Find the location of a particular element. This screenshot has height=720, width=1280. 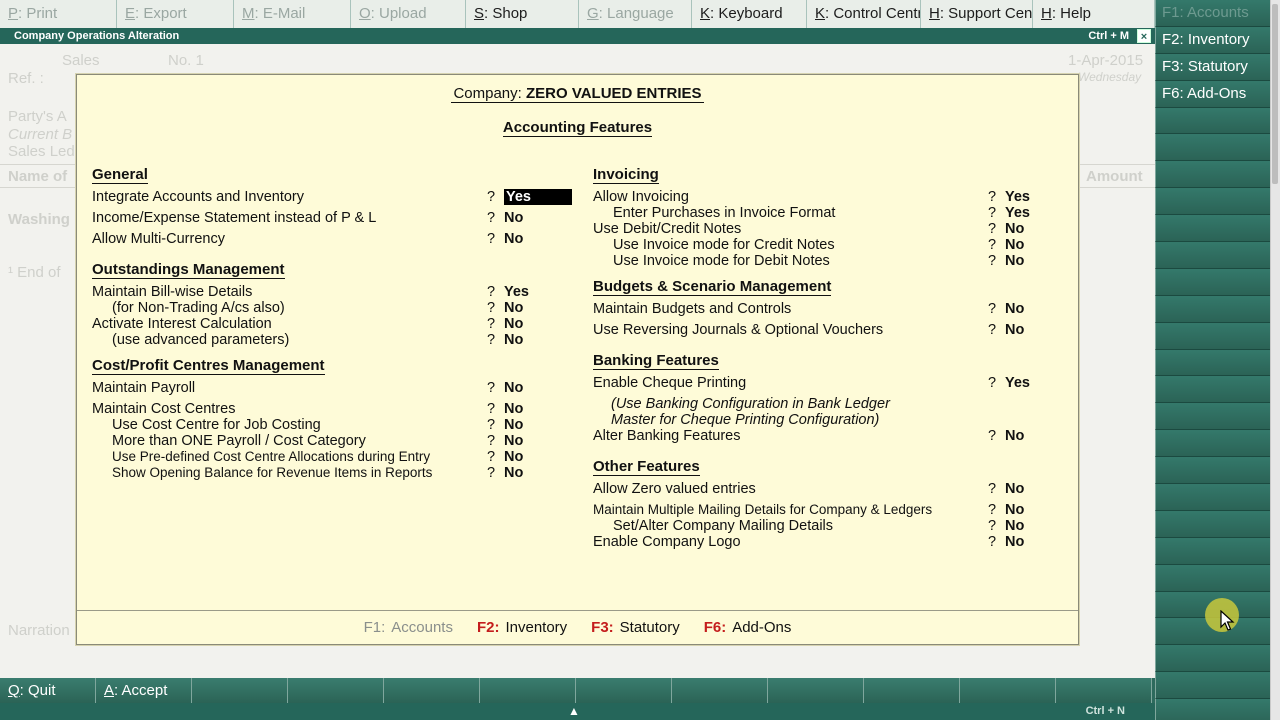

setting-enable-cheque-printing: Enable Cheque Printing? Yes is located at coordinates (834, 383).